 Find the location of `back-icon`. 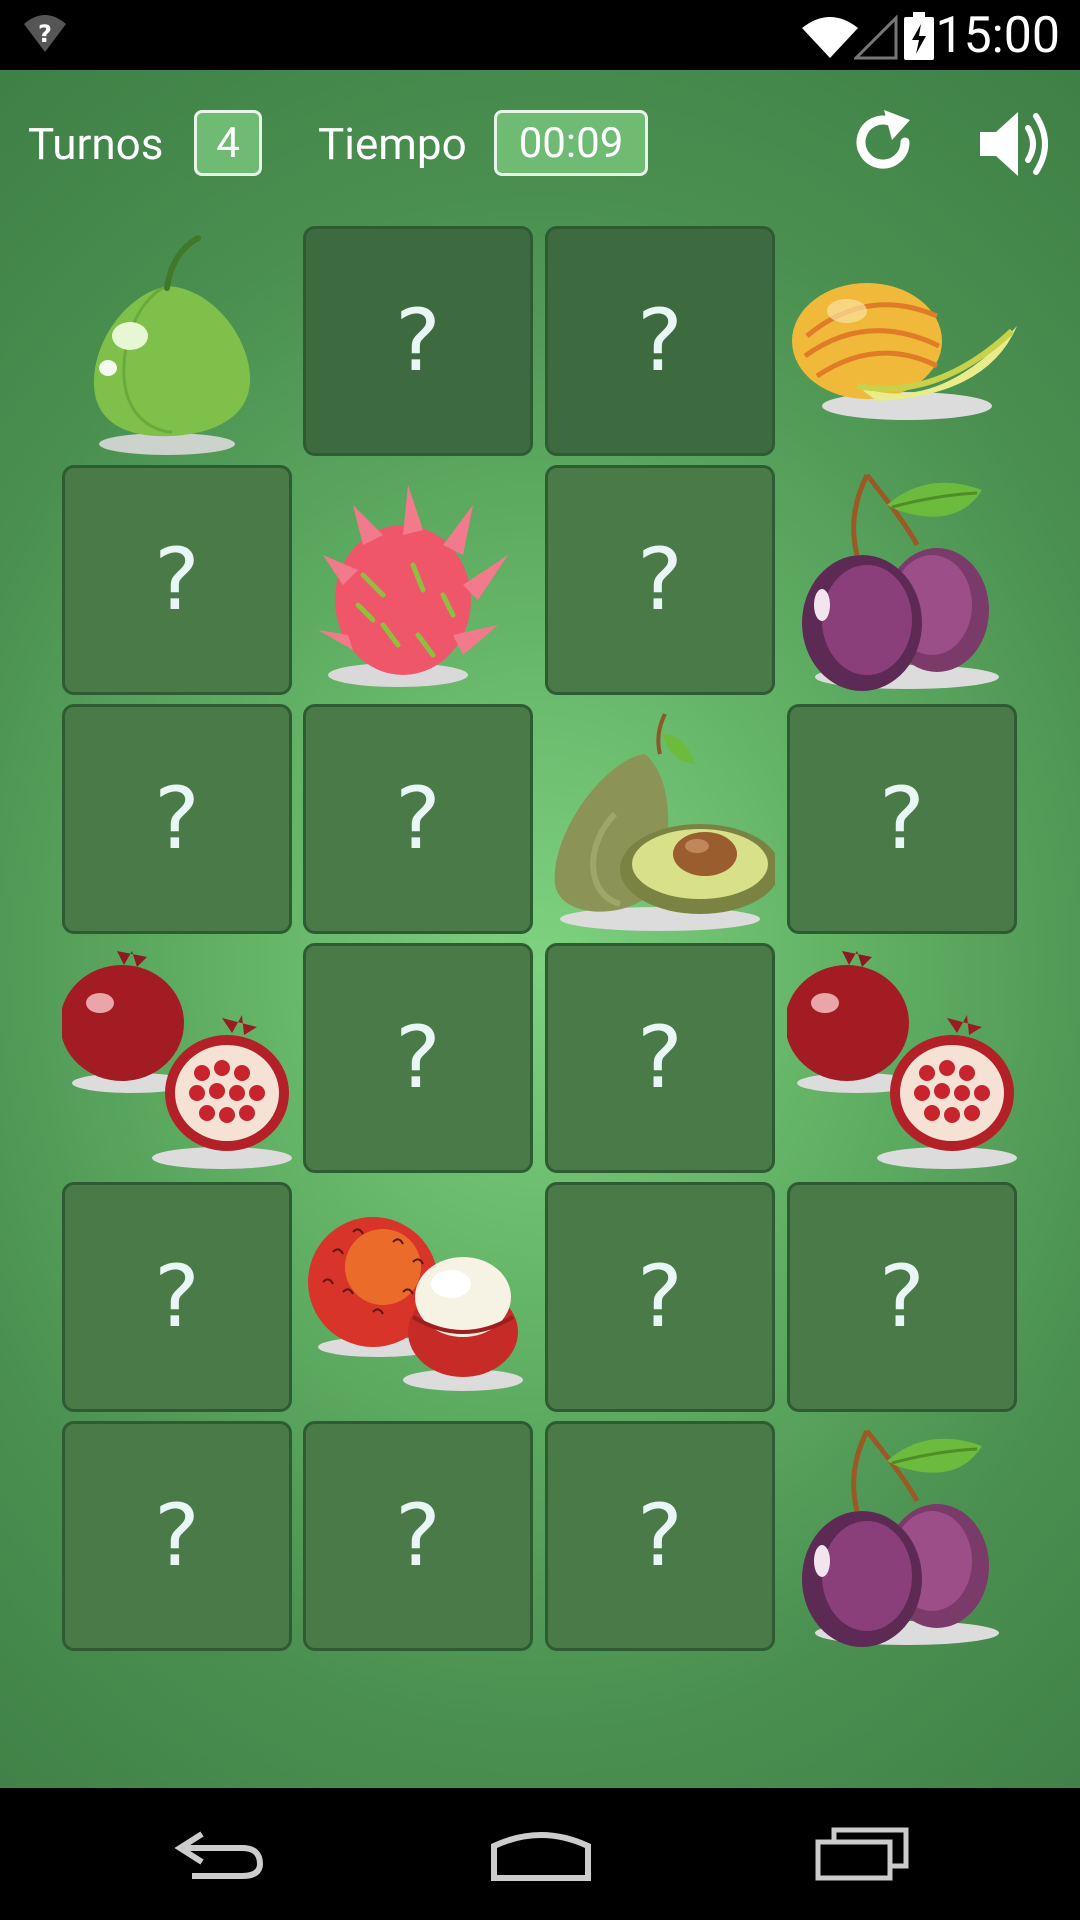

back-icon is located at coordinates (220, 1854).